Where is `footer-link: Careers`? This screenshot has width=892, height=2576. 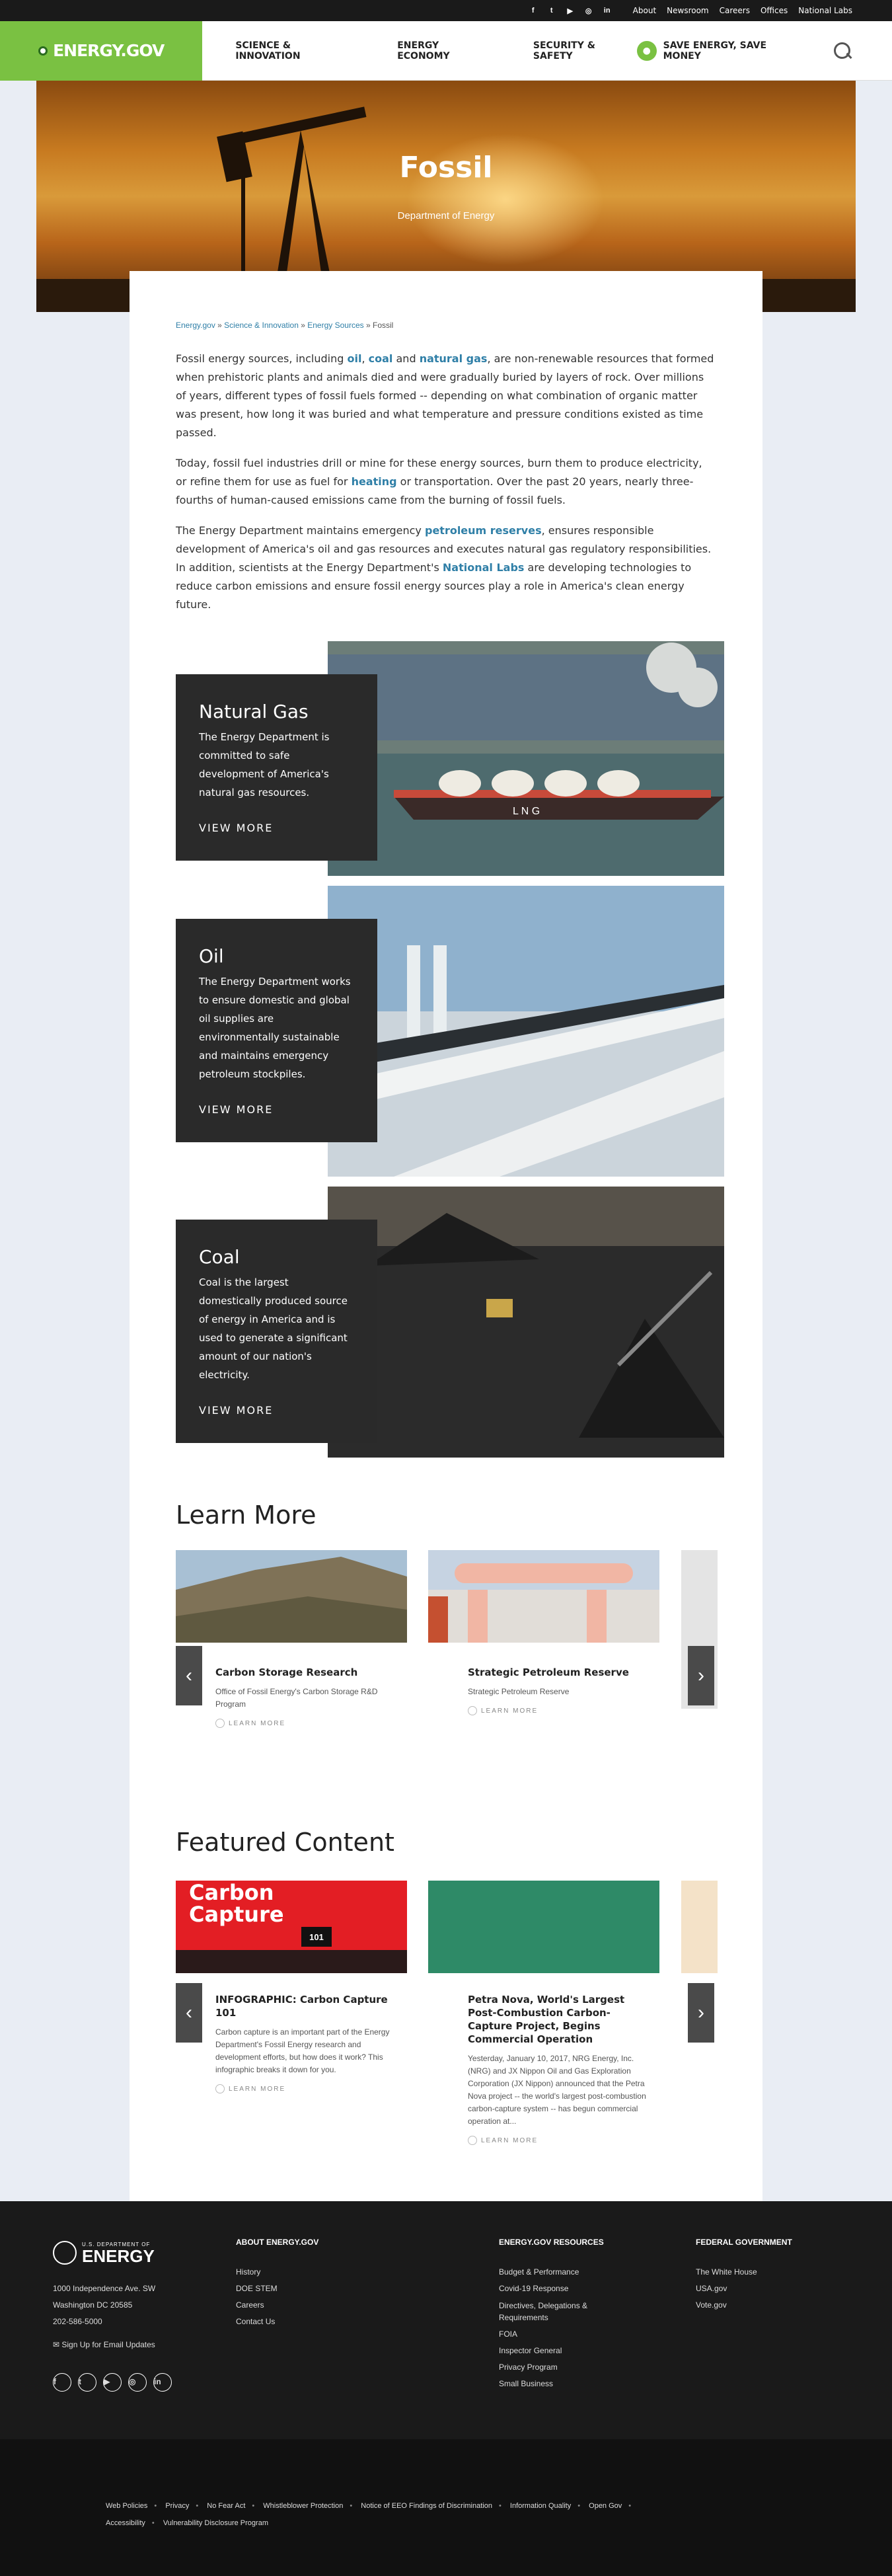
footer-link: Careers is located at coordinates (277, 2305).